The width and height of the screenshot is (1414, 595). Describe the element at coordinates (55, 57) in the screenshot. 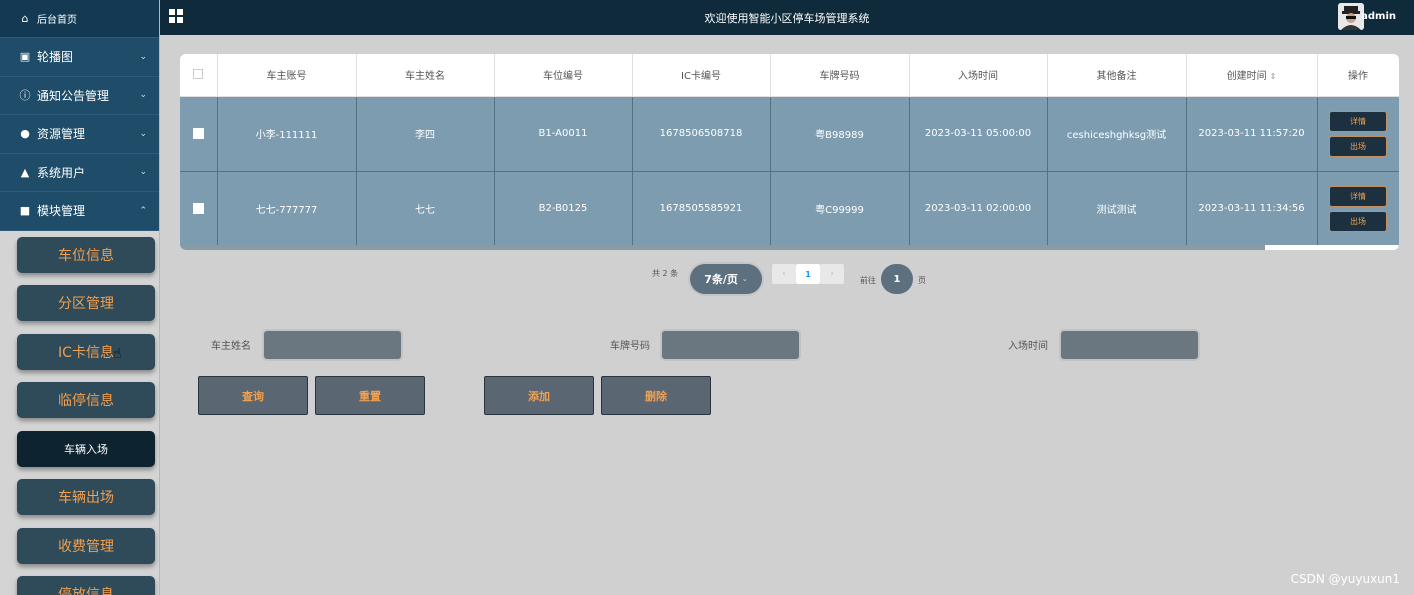

I see `sidebar-menu-label: 轮播图` at that location.